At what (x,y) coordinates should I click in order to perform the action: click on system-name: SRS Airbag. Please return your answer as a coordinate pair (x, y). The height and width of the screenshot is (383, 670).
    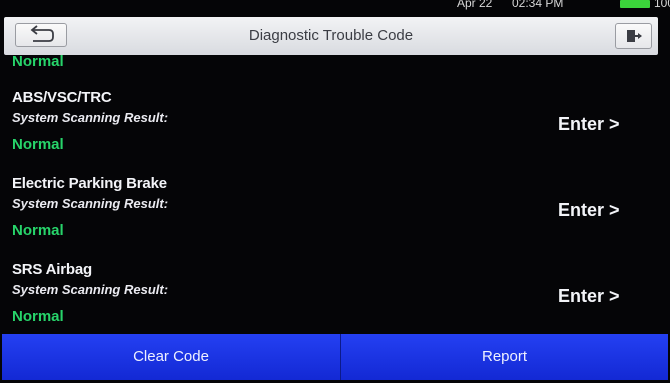
    Looking at the image, I should click on (52, 269).